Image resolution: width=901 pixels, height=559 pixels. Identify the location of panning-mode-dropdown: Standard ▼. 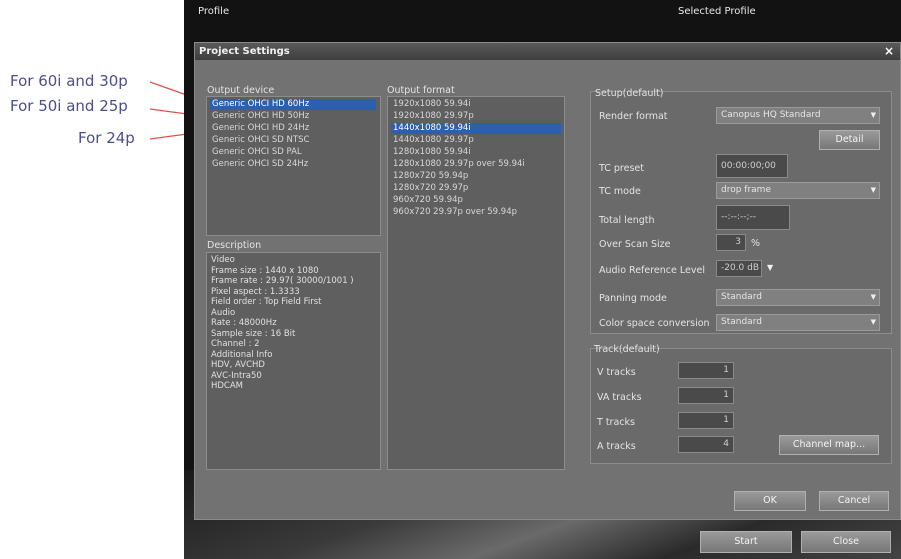
(798, 297).